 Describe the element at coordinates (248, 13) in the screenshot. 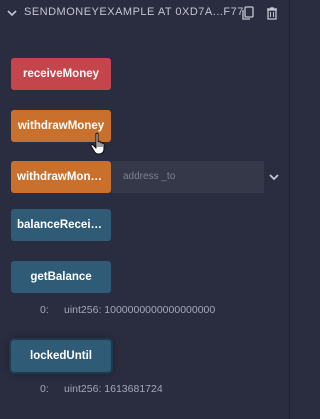

I see `copy-icon` at that location.